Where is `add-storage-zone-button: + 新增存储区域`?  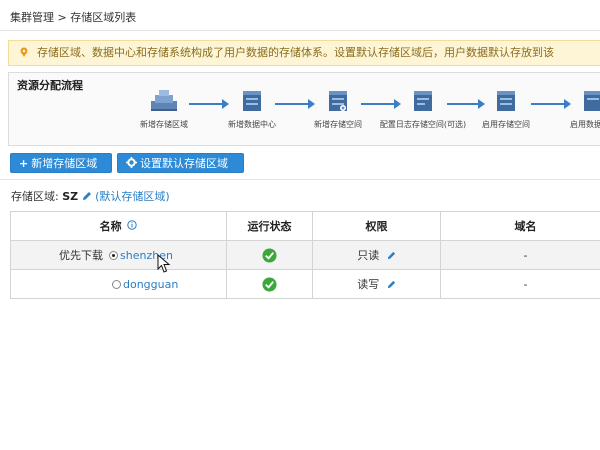 add-storage-zone-button: + 新增存储区域 is located at coordinates (61, 163).